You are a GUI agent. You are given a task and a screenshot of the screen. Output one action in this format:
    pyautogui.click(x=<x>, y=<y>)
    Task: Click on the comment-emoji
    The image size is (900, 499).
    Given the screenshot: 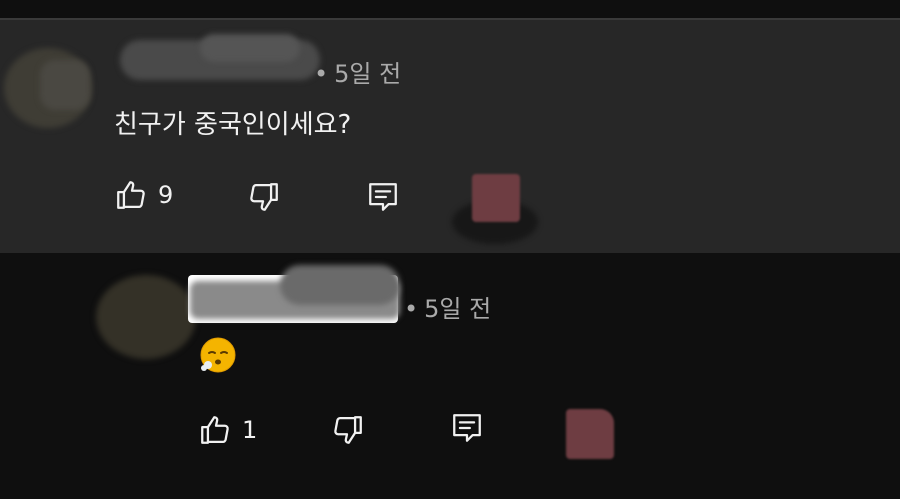 What is the action you would take?
    pyautogui.click(x=218, y=359)
    